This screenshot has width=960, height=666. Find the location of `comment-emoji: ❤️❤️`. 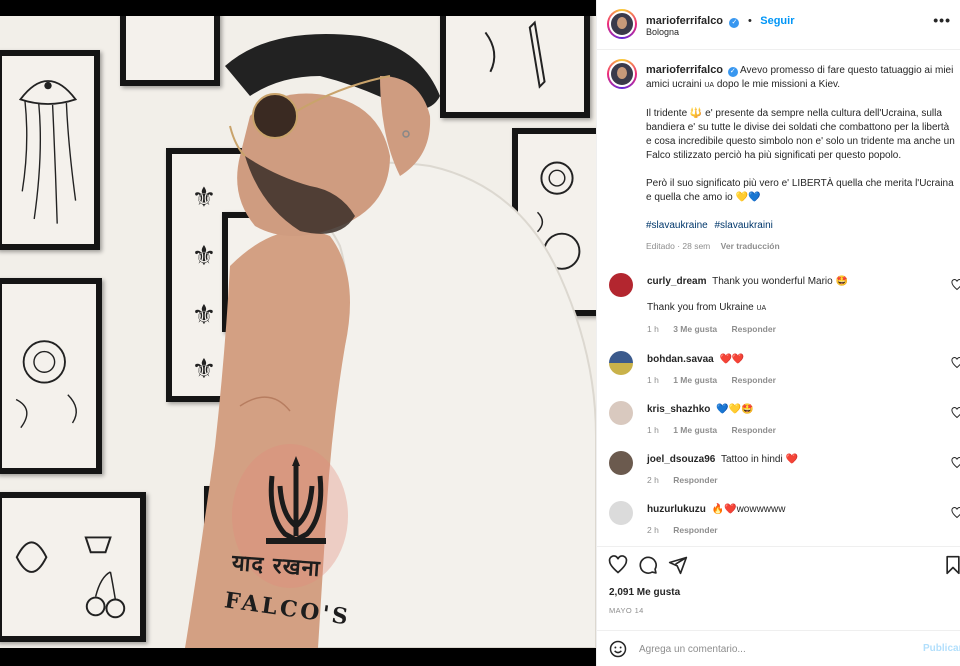

comment-emoji: ❤️❤️ is located at coordinates (732, 359).